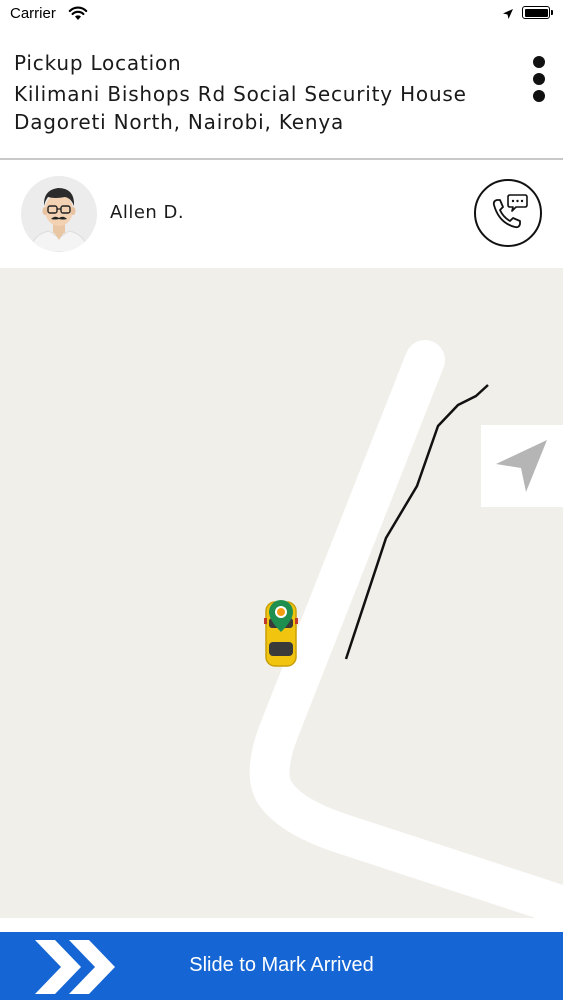  I want to click on phone-chat-icon, so click(510, 211).